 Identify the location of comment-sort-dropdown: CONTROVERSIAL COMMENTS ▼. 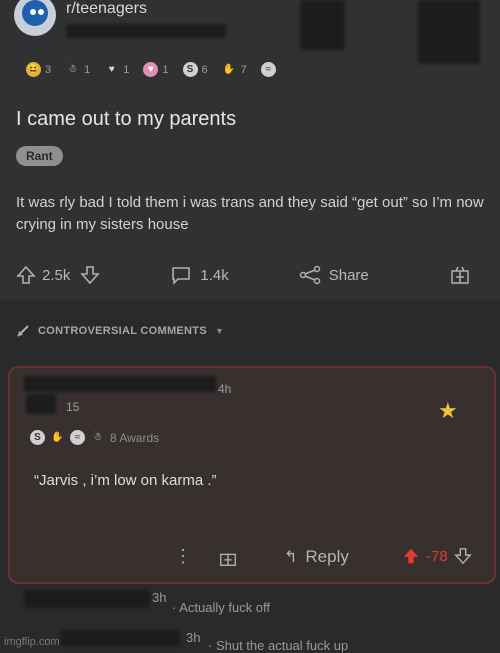
(120, 331).